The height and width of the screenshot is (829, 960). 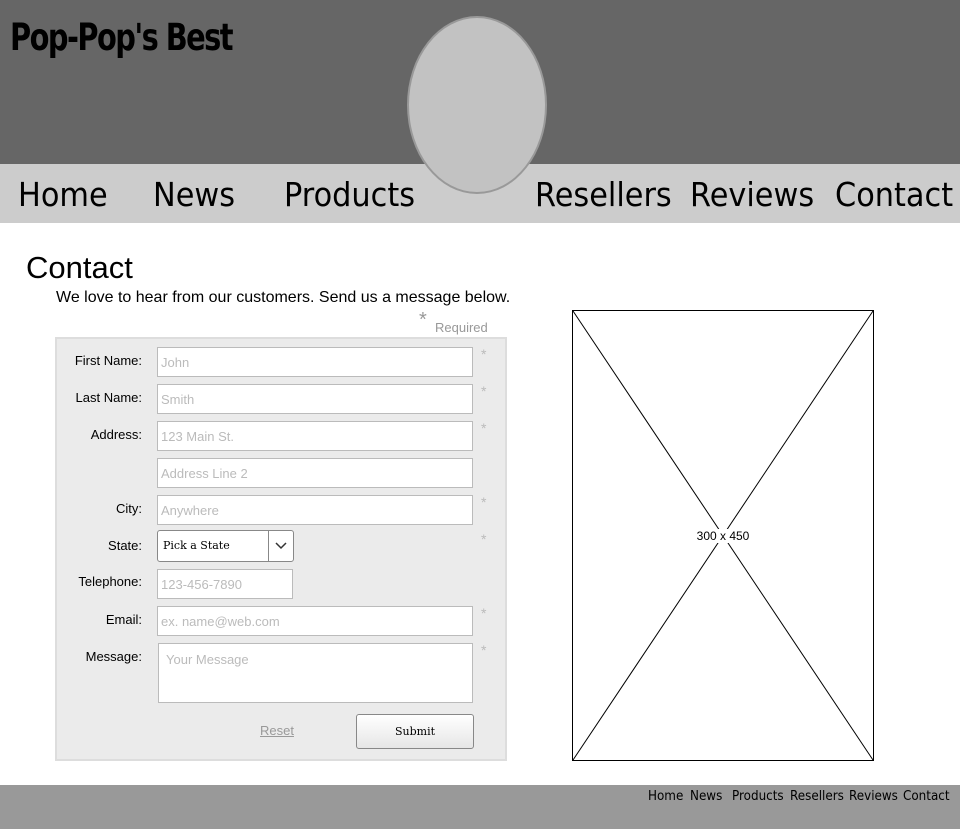 What do you see at coordinates (477, 105) in the screenshot?
I see `logo-badge-placeholder` at bounding box center [477, 105].